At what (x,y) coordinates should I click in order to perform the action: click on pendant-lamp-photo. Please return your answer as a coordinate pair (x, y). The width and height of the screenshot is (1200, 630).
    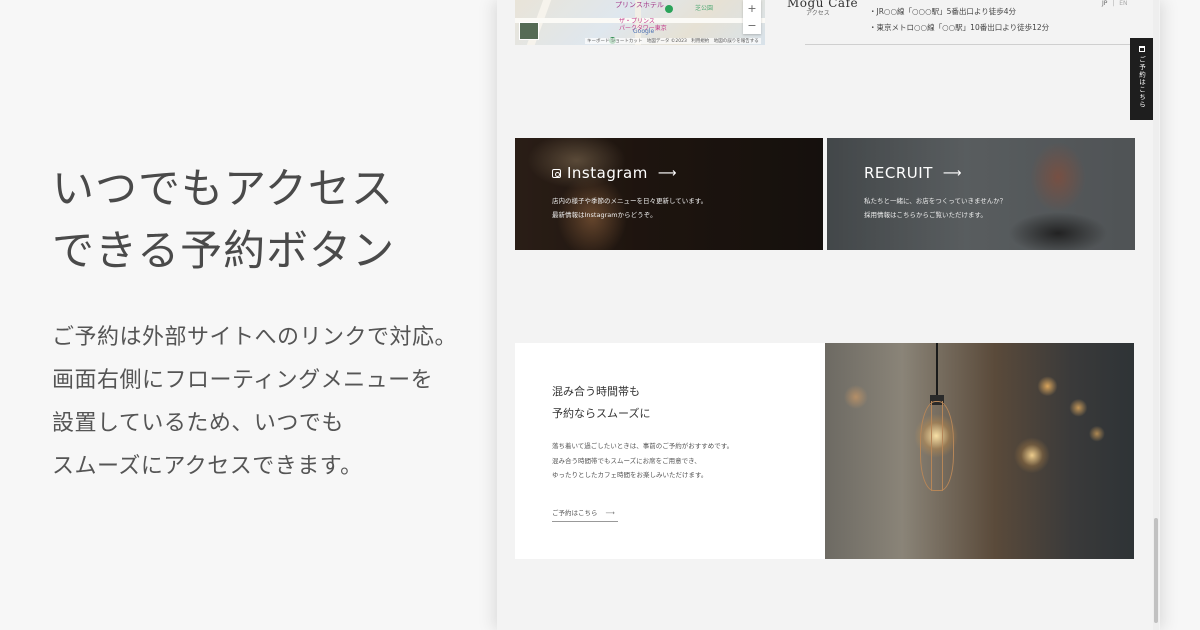
    Looking at the image, I should click on (979, 451).